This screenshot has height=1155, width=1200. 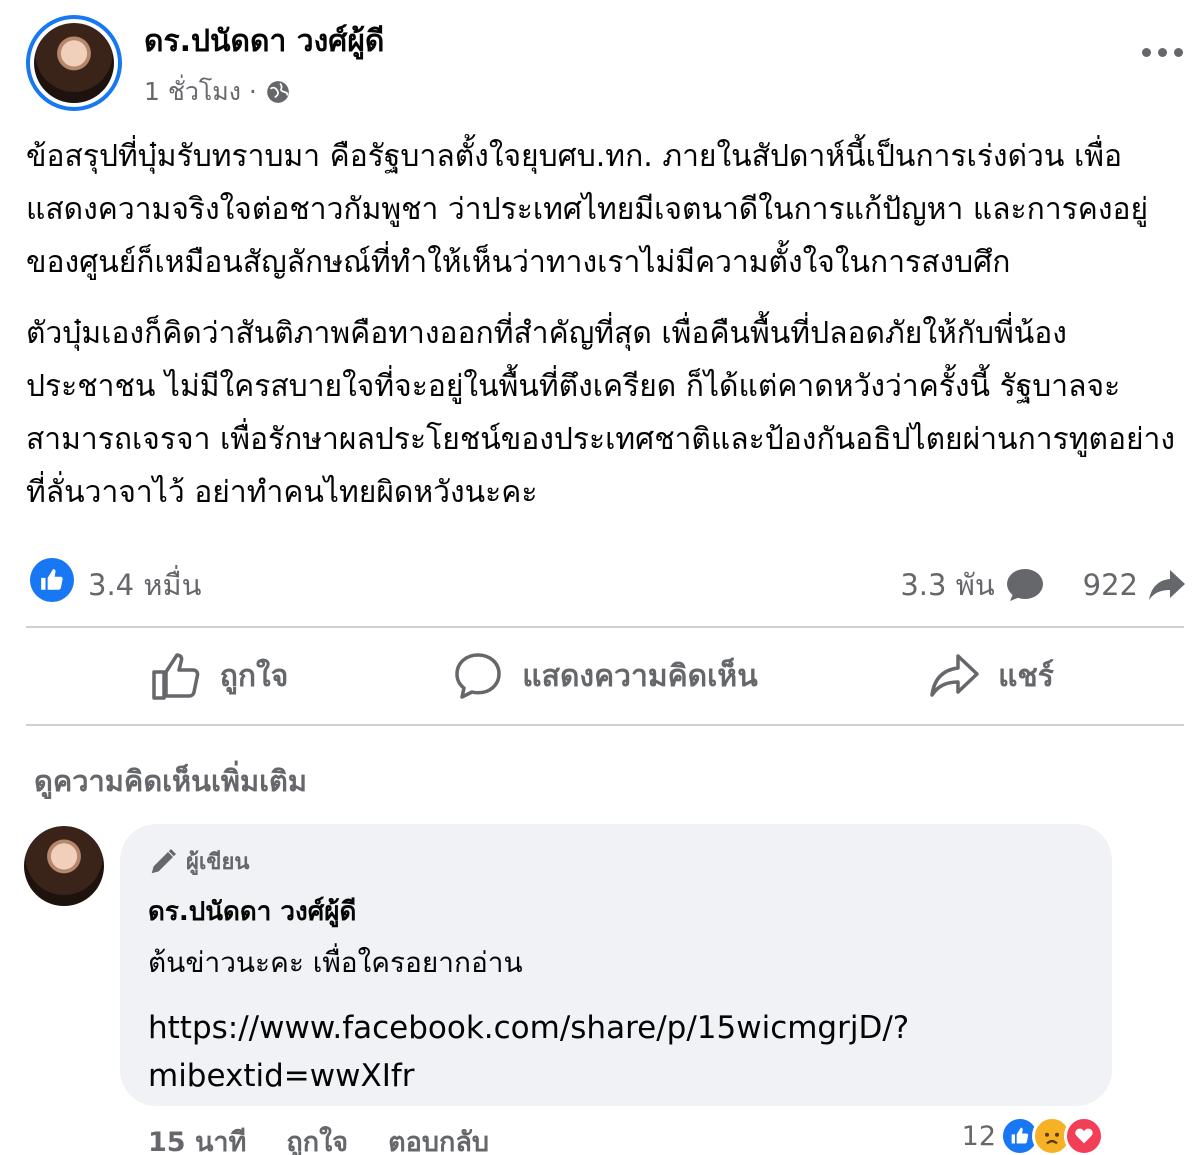 I want to click on reactions-summary: 3.4 หมื่น 3.3 พัน 922, so click(x=606, y=581).